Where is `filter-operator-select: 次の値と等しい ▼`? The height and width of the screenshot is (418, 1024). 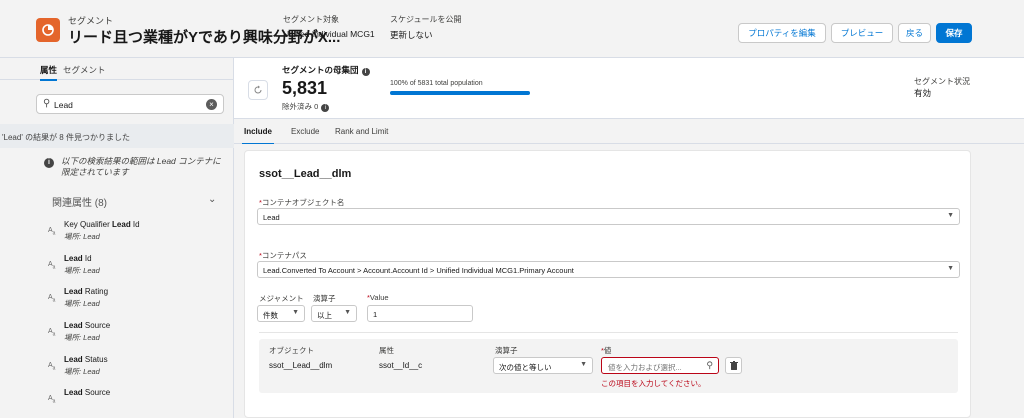 filter-operator-select: 次の値と等しい ▼ is located at coordinates (543, 365).